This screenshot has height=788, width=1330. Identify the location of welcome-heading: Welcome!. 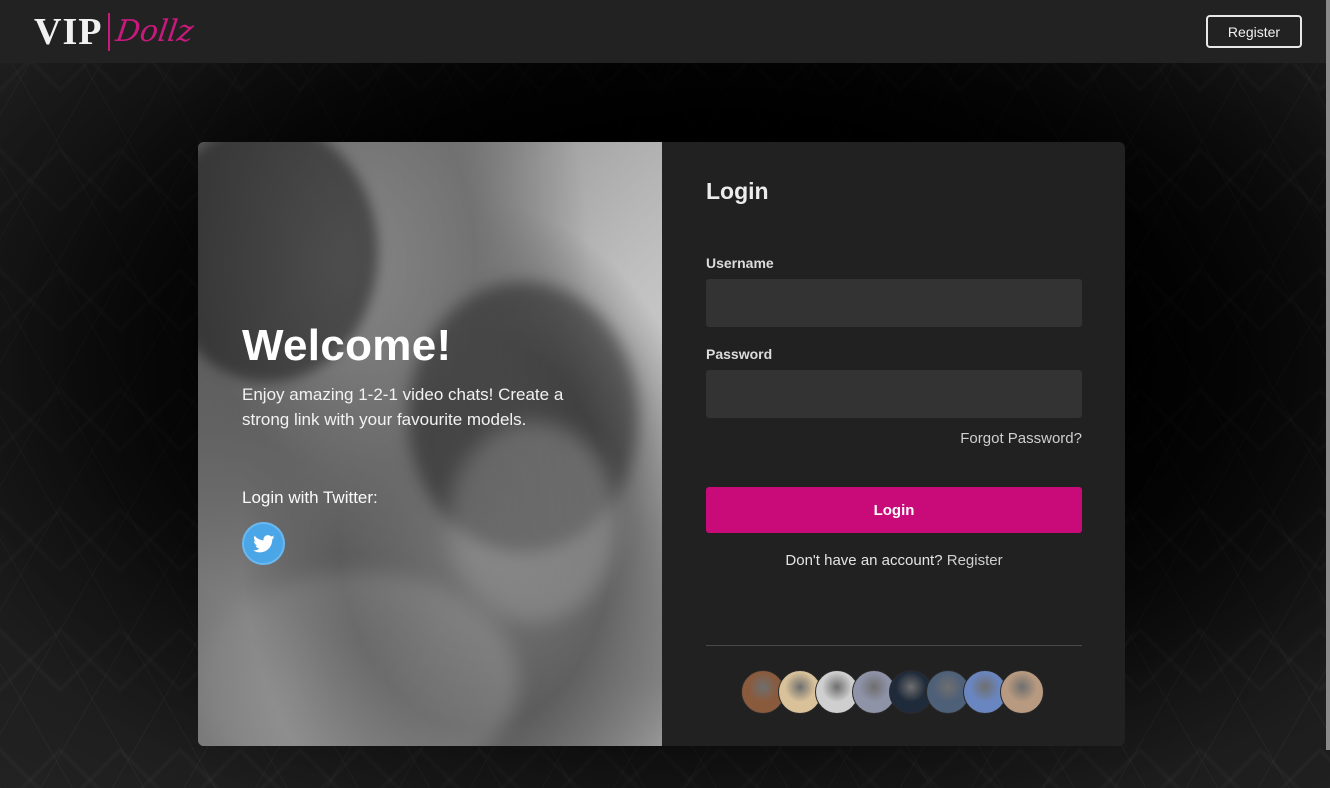
(347, 345).